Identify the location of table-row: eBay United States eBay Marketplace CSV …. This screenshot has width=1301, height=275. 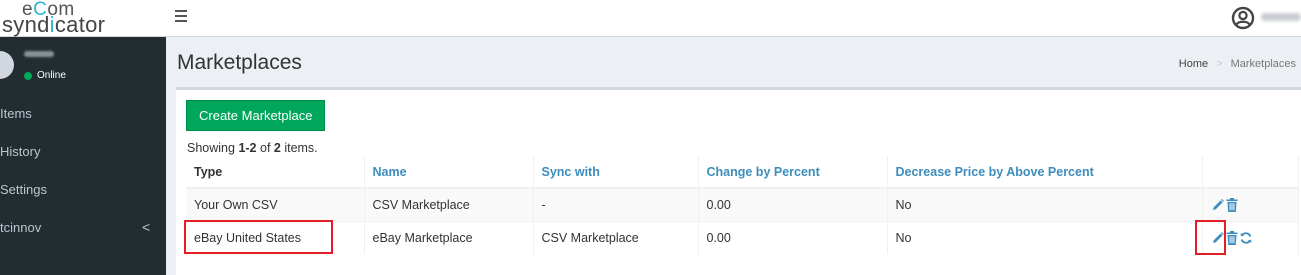
(742, 237).